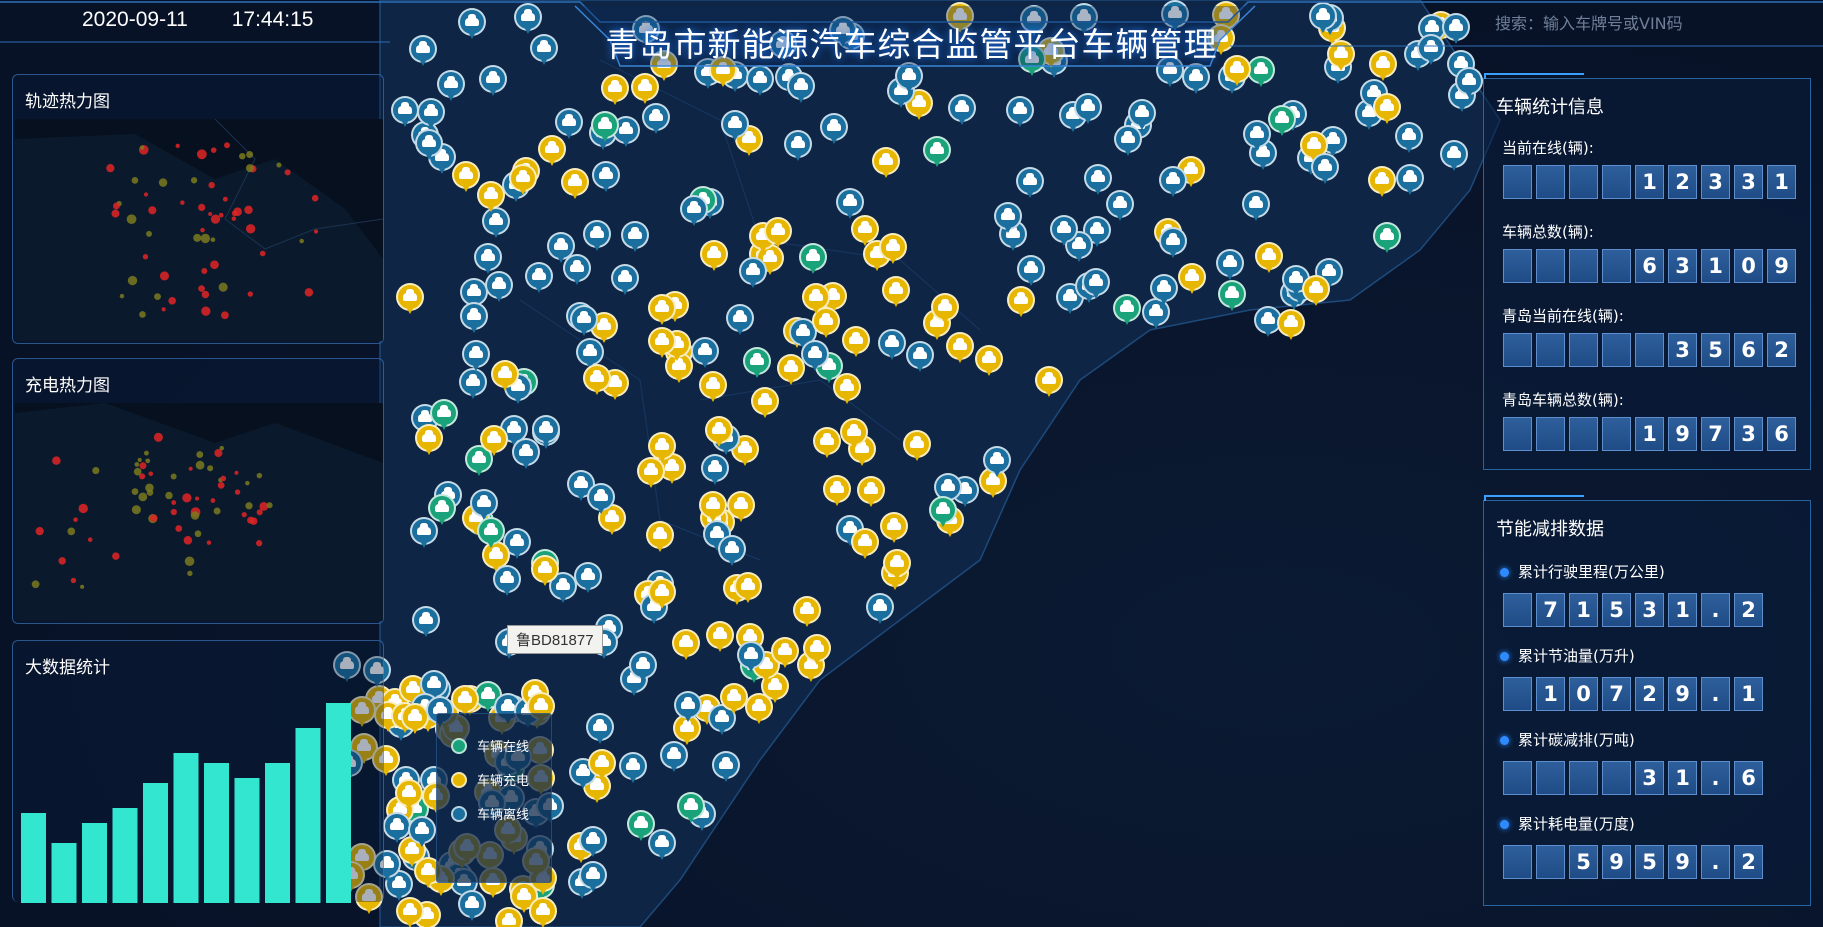  I want to click on search-input, so click(1645, 23).